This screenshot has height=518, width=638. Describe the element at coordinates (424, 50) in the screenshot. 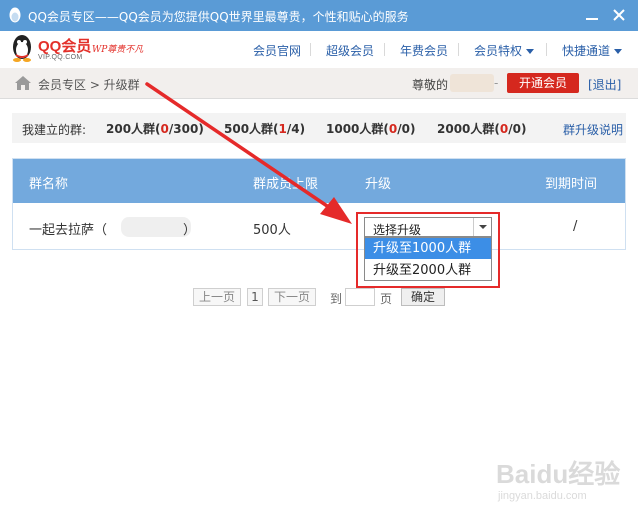

I see `nav-annual-vip: 年费会员` at that location.